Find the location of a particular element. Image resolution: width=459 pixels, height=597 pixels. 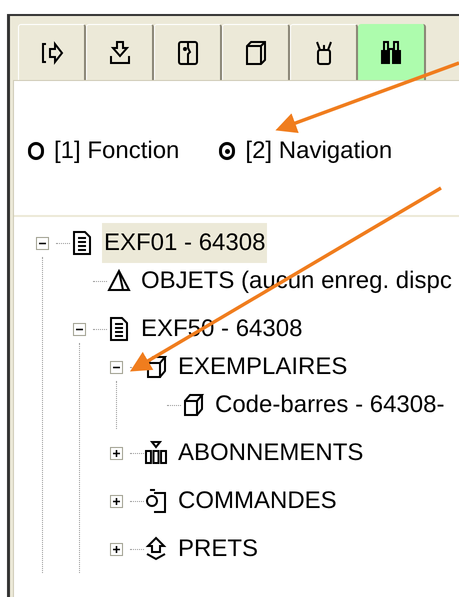

radio-label: [2] Navigation is located at coordinates (318, 151).